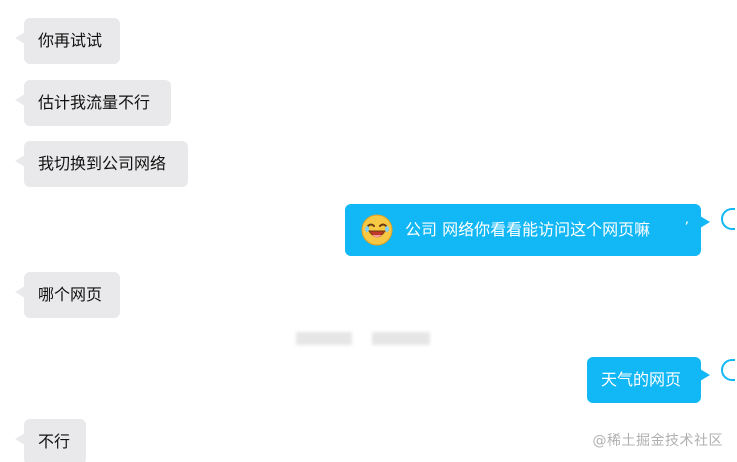 The height and width of the screenshot is (462, 737). I want to click on message-text: 你再试试, so click(70, 40).